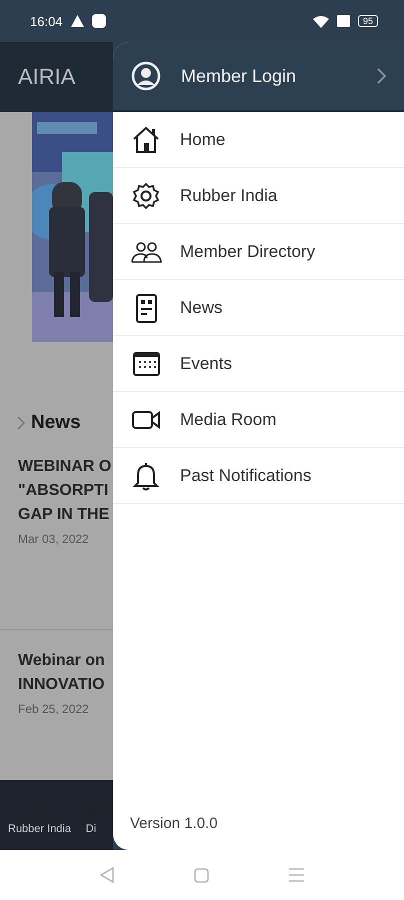 This screenshot has height=900, width=404. I want to click on member-login-link: Member Login, so click(269, 76).